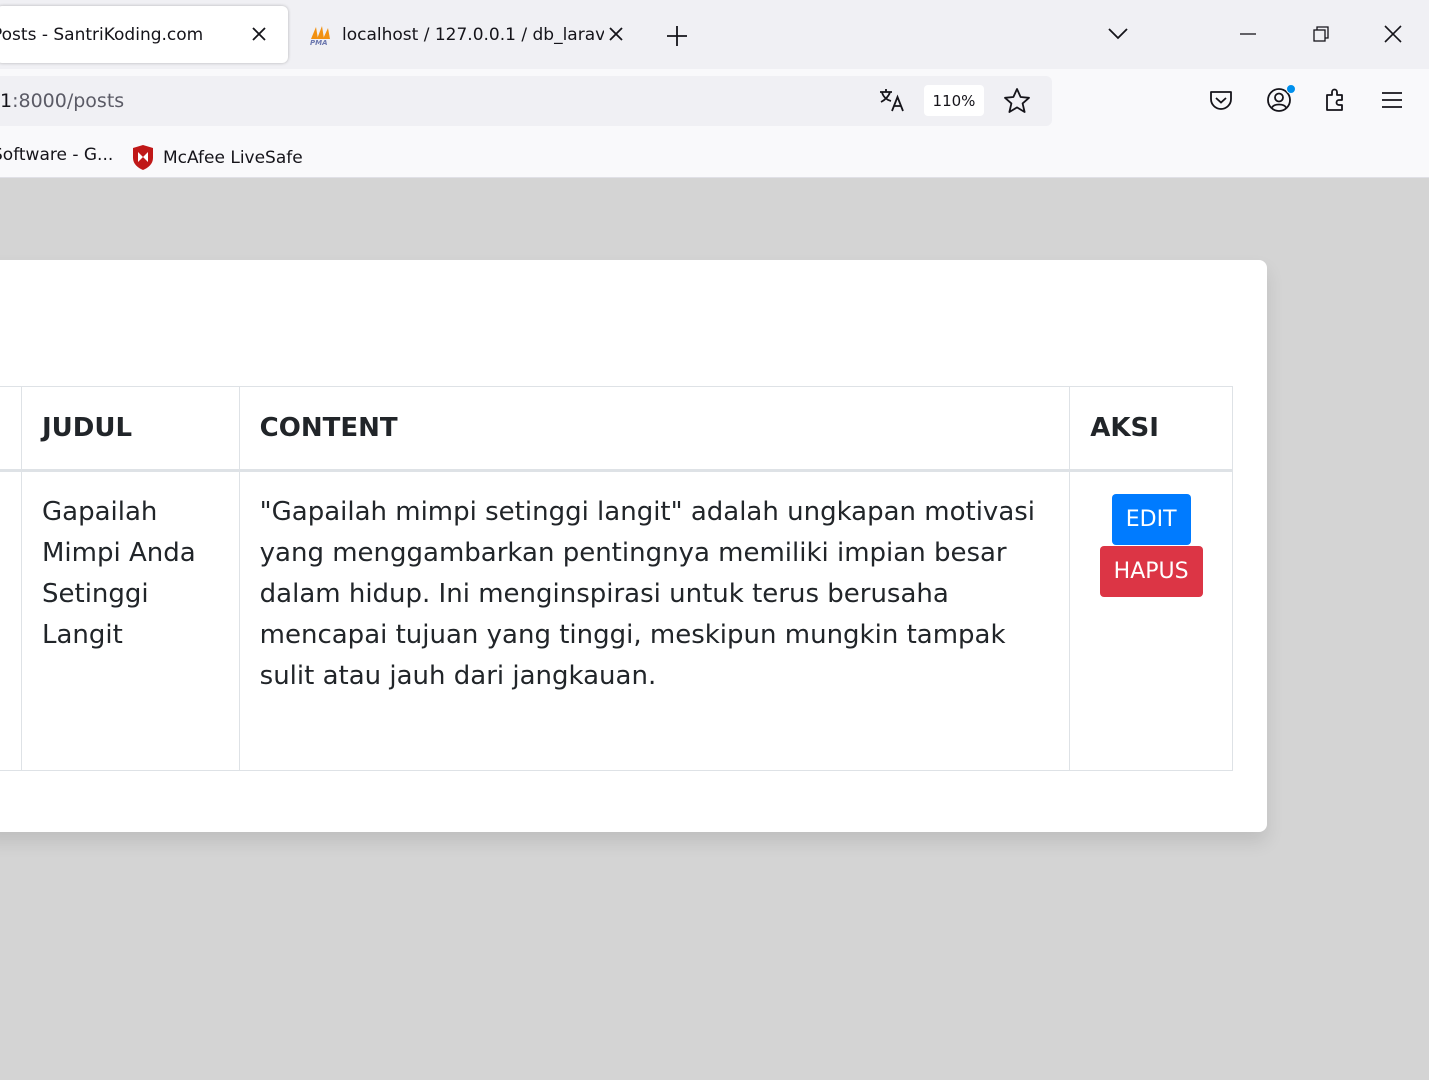 The image size is (1429, 1080). Describe the element at coordinates (1118, 34) in the screenshot. I see `chevron-down-icon` at that location.